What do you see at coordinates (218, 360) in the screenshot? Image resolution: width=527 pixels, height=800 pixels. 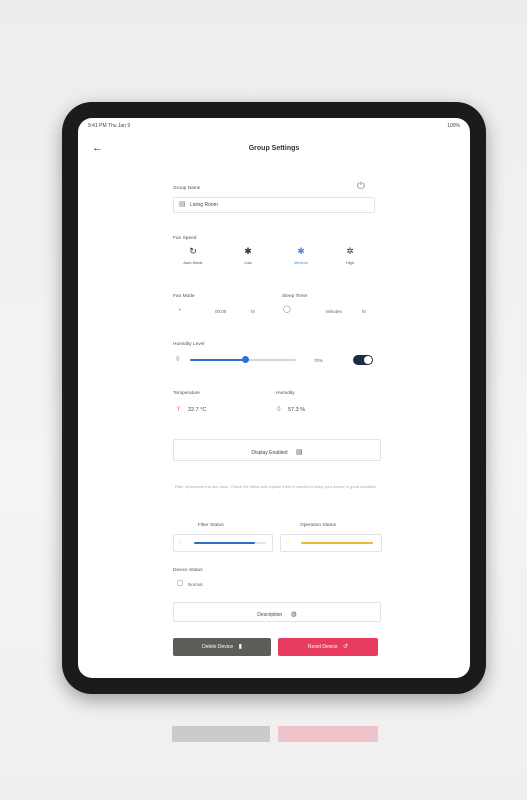 I see `slider-fill` at bounding box center [218, 360].